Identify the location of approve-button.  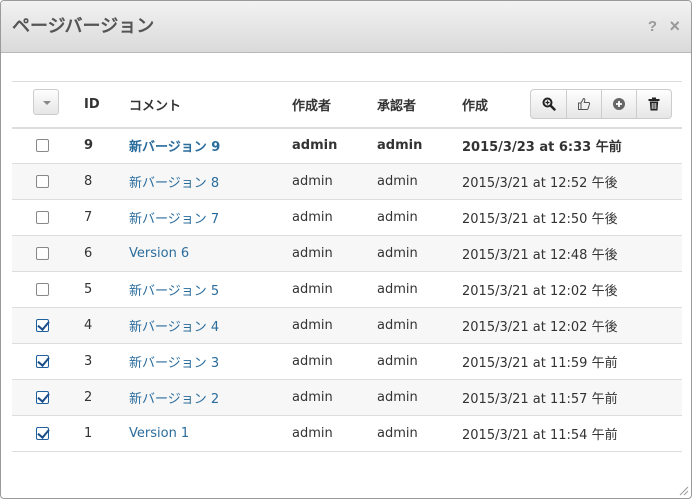
(583, 104).